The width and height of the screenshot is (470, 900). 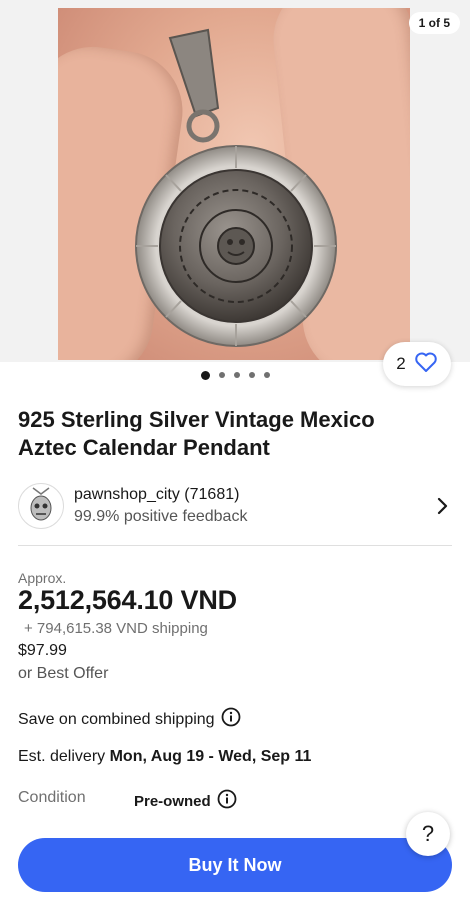 What do you see at coordinates (116, 719) in the screenshot?
I see `combined-shipping-label: Save on combined shipping` at bounding box center [116, 719].